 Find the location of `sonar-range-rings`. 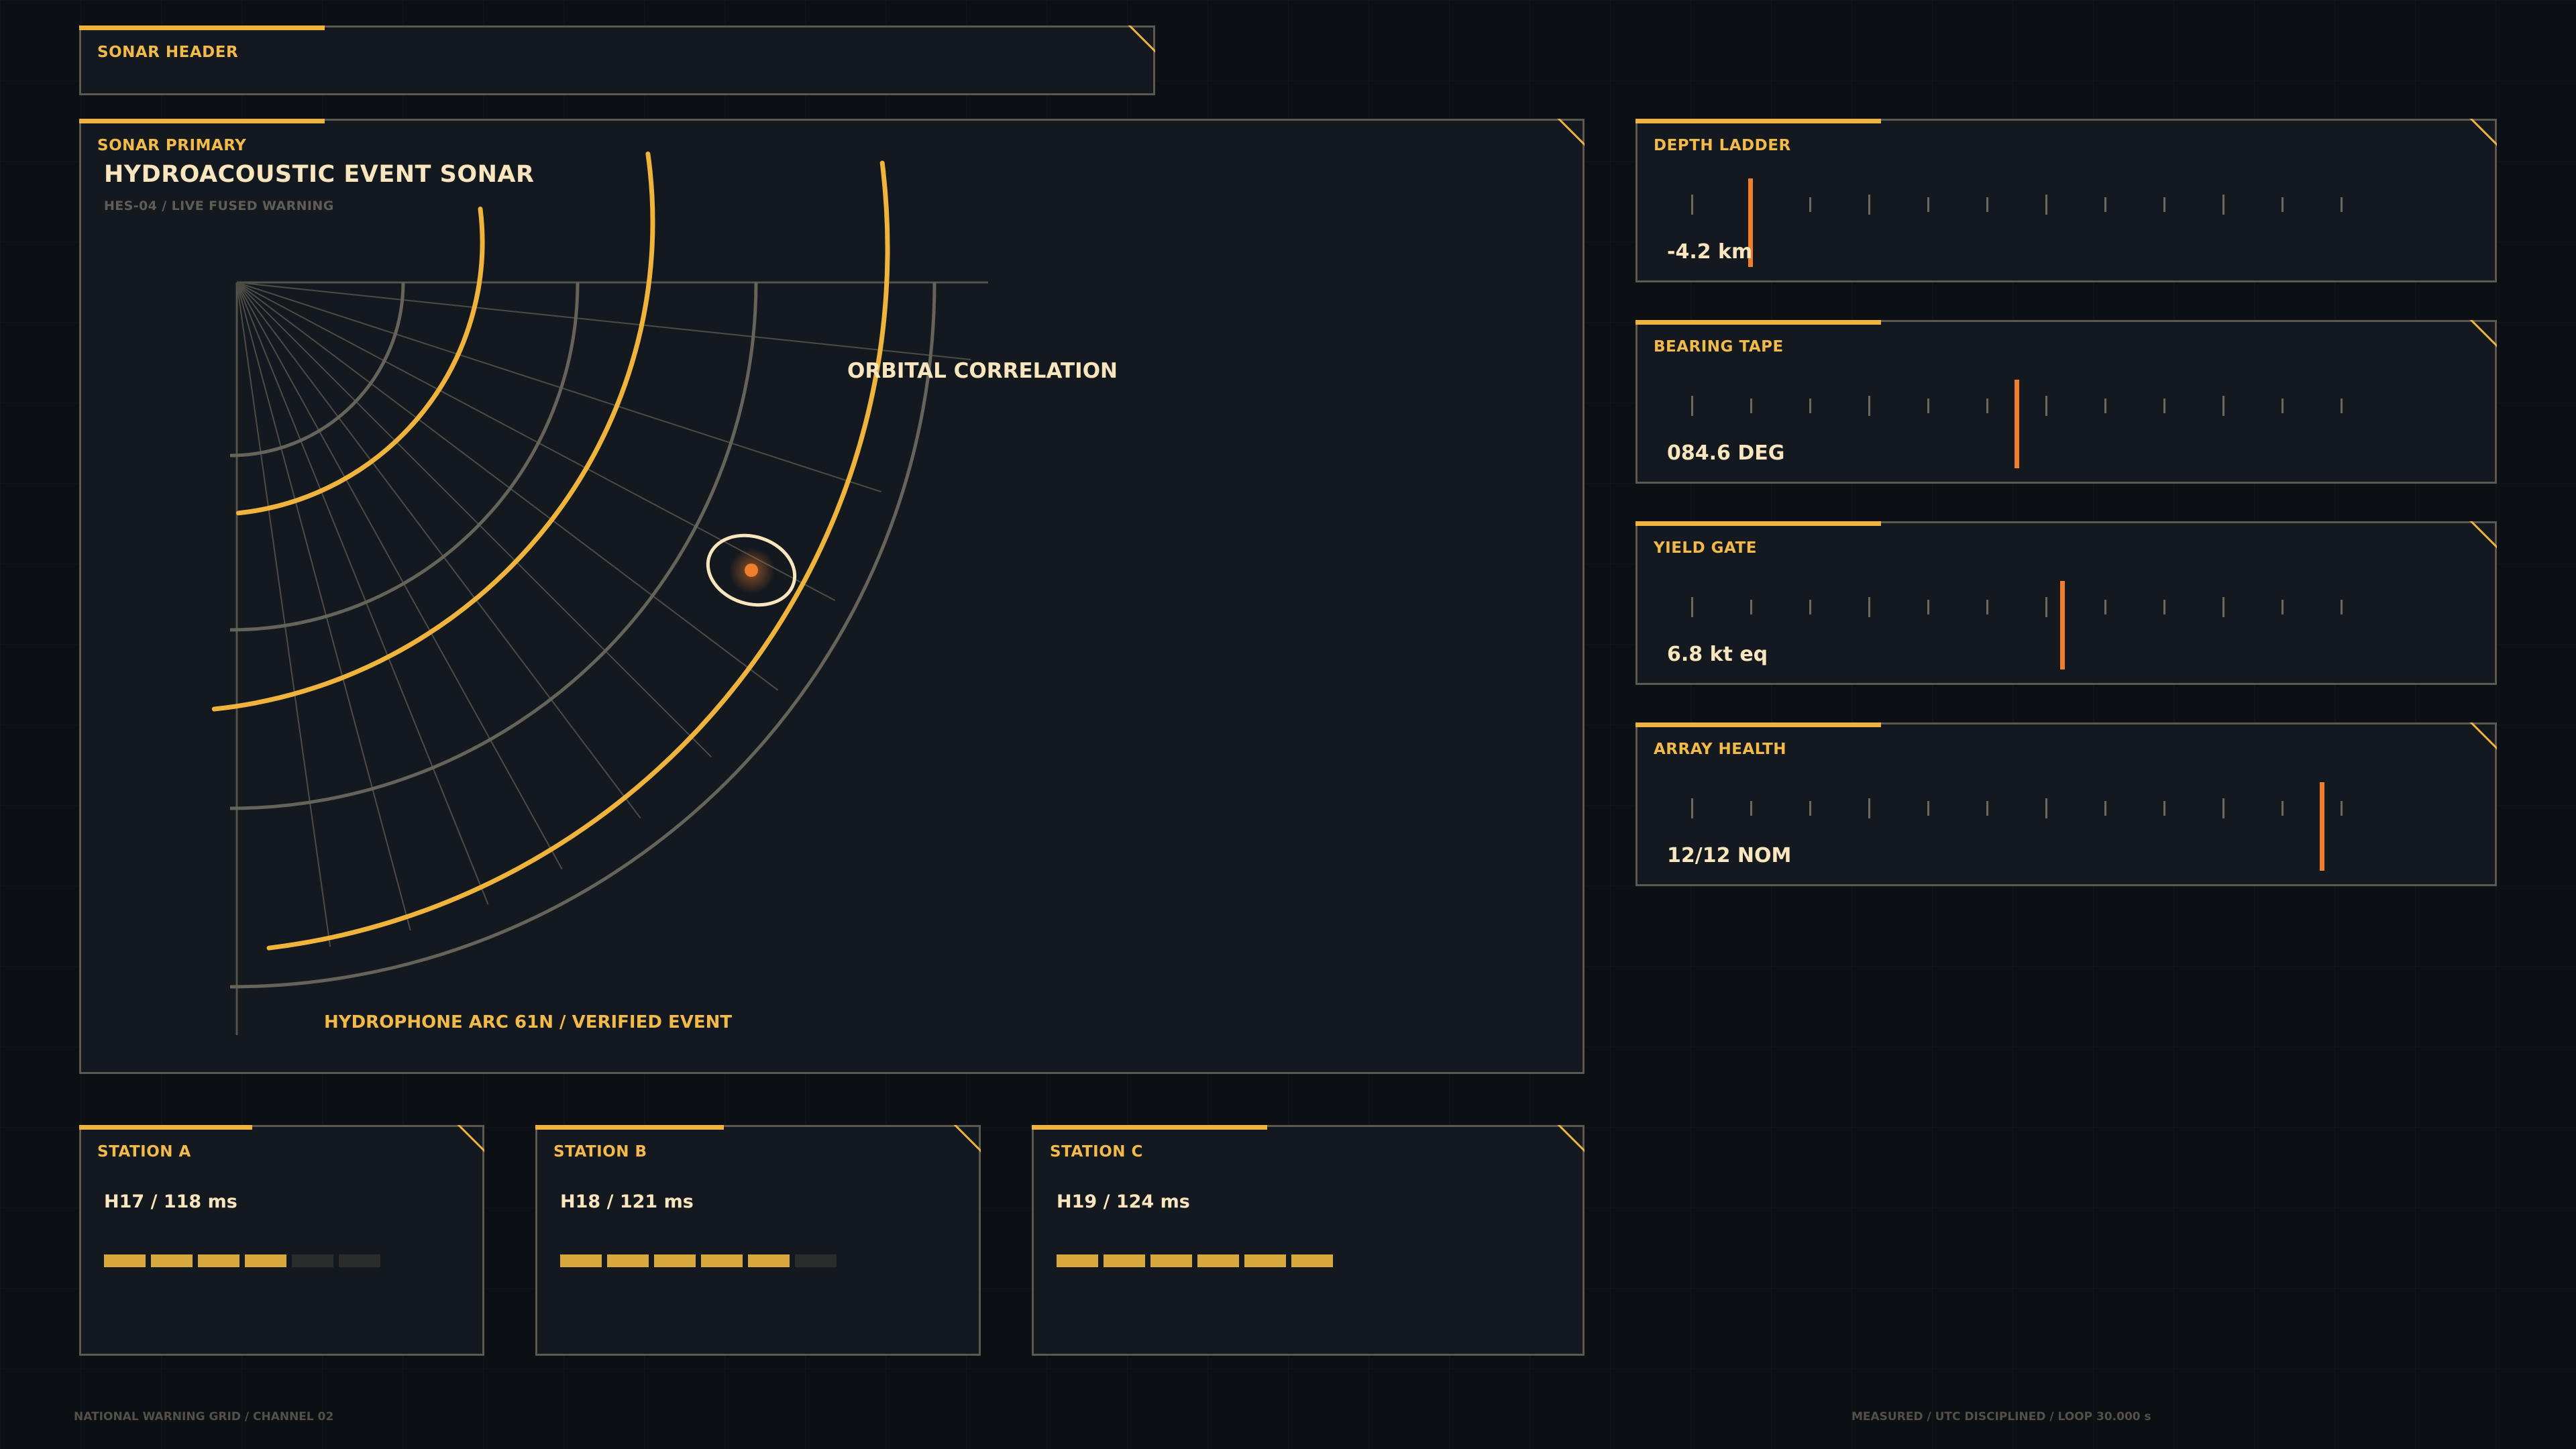

sonar-range-rings is located at coordinates (582, 635).